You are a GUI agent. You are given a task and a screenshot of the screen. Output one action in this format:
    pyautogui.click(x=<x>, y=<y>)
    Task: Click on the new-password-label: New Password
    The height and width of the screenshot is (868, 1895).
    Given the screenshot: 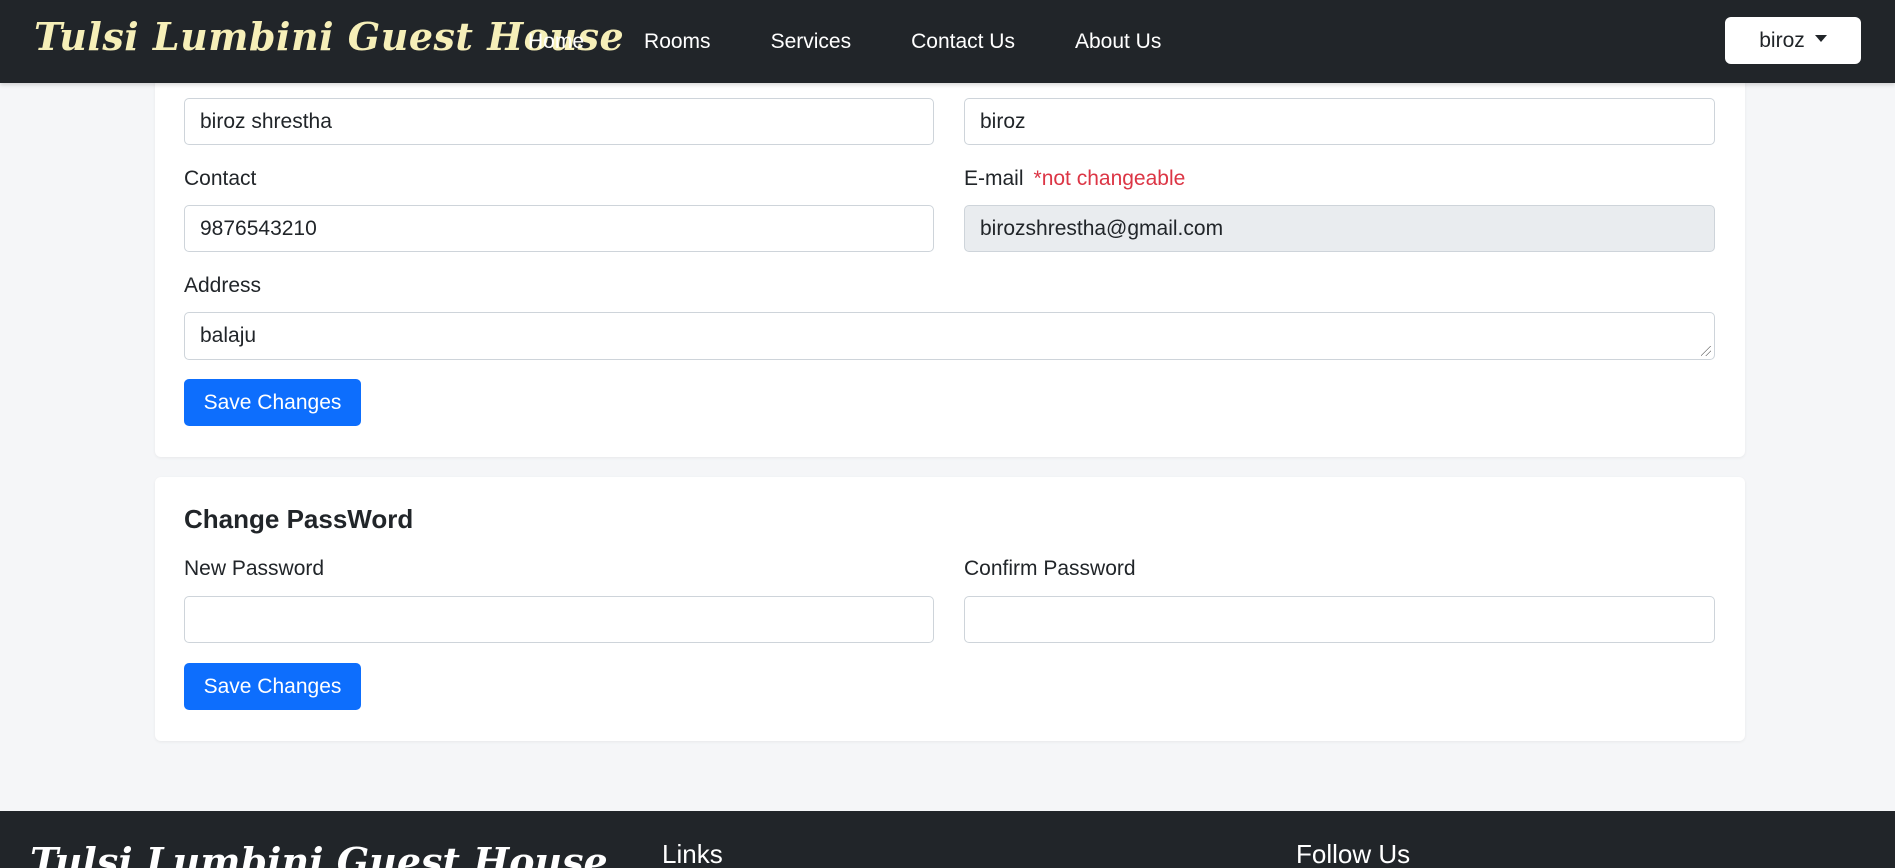 What is the action you would take?
    pyautogui.click(x=254, y=568)
    